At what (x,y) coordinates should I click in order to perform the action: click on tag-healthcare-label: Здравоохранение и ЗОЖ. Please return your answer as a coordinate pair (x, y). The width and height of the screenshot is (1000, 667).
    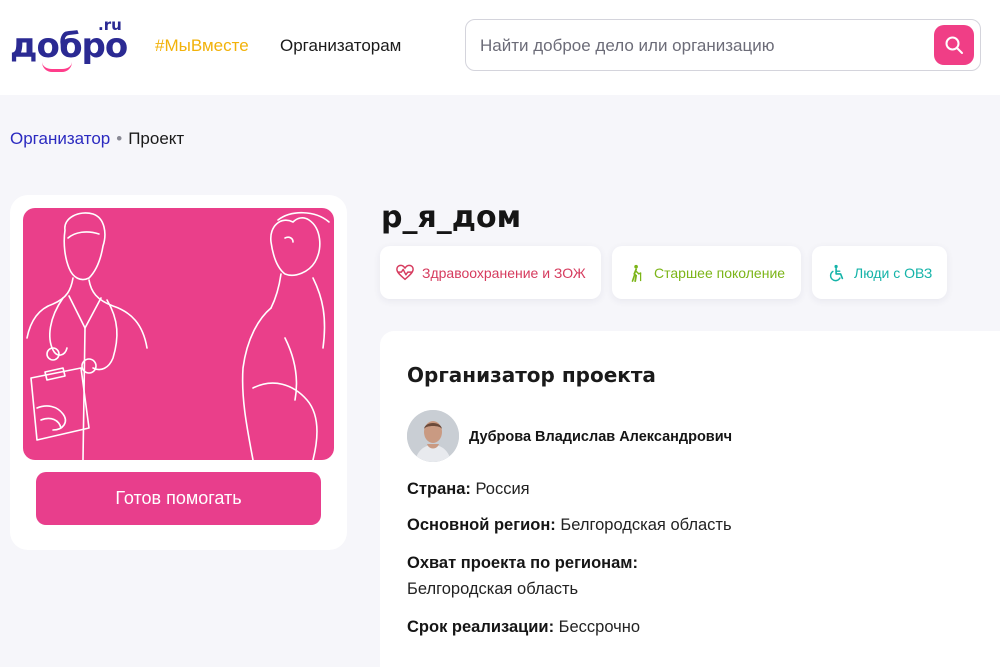
    Looking at the image, I should click on (504, 272).